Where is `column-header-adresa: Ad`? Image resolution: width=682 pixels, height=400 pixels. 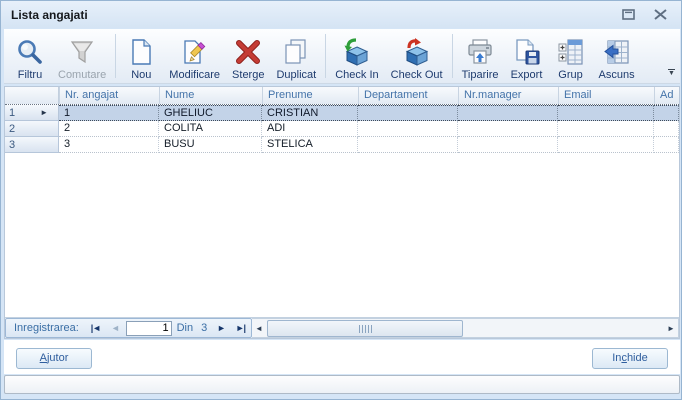 column-header-adresa: Ad is located at coordinates (666, 95).